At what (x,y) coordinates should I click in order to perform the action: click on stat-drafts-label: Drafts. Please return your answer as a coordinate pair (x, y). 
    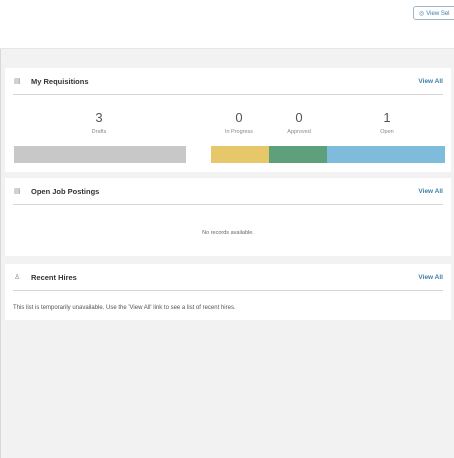
    Looking at the image, I should click on (99, 132).